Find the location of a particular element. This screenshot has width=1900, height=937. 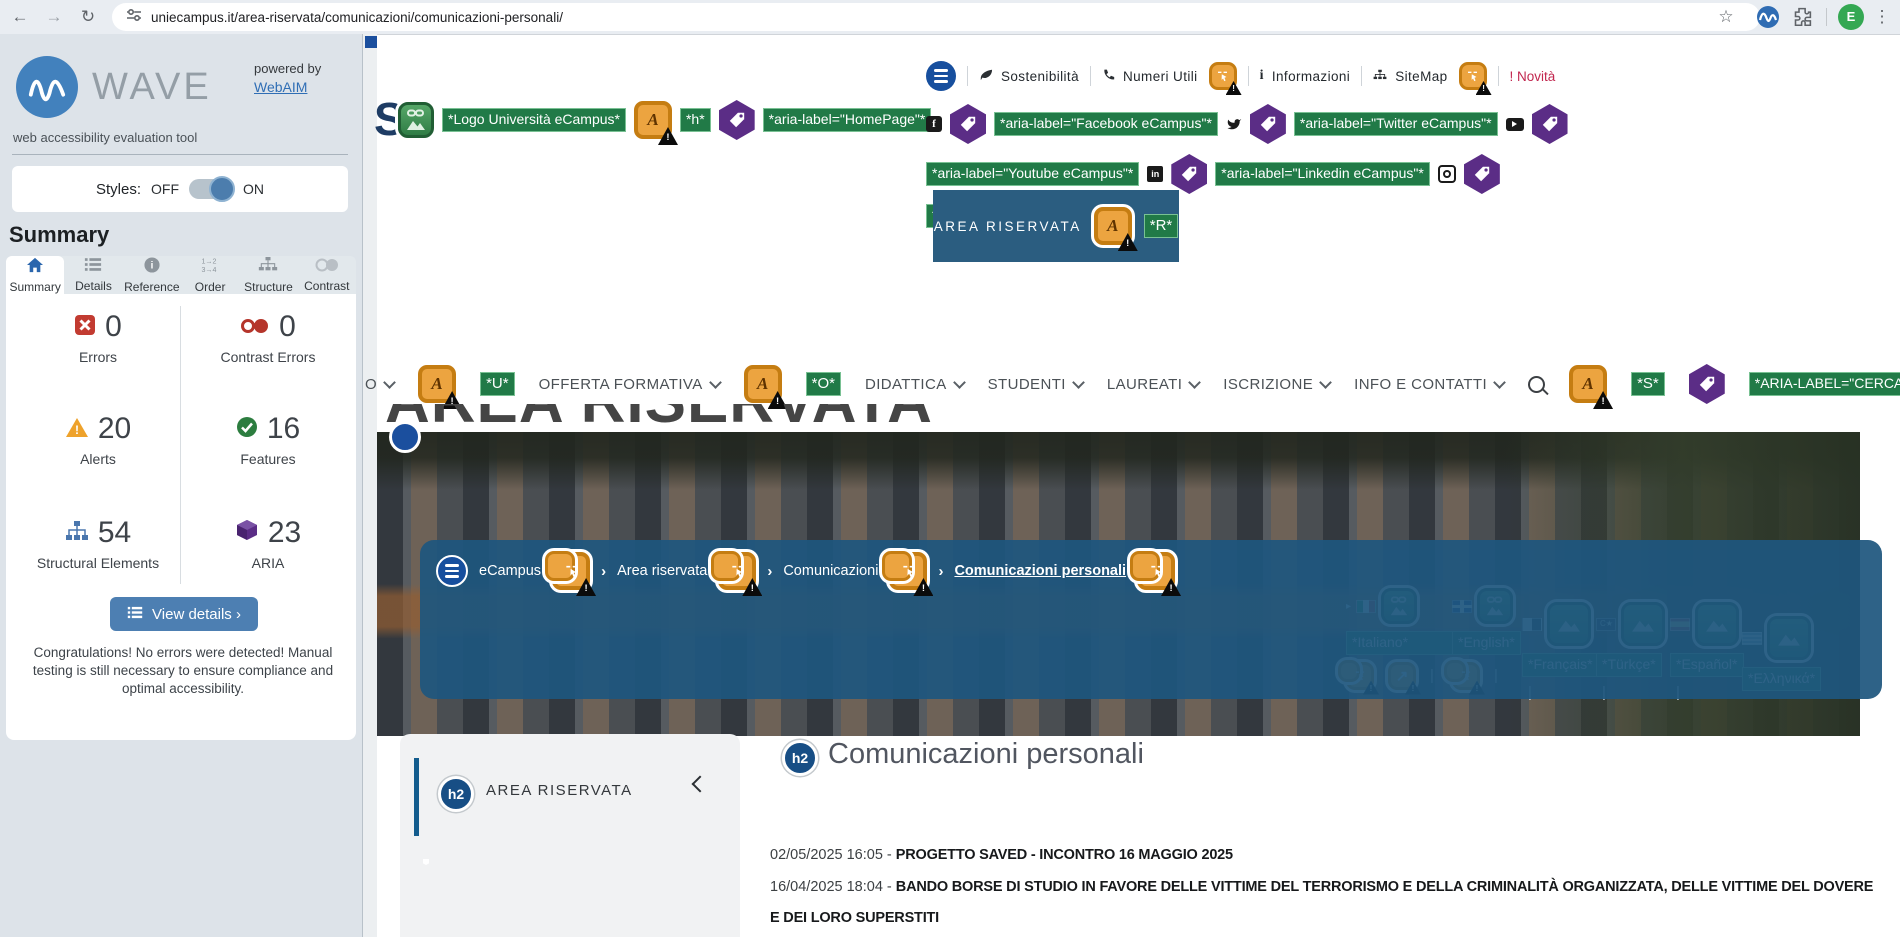

tab-reference: i Reference is located at coordinates (152, 275).